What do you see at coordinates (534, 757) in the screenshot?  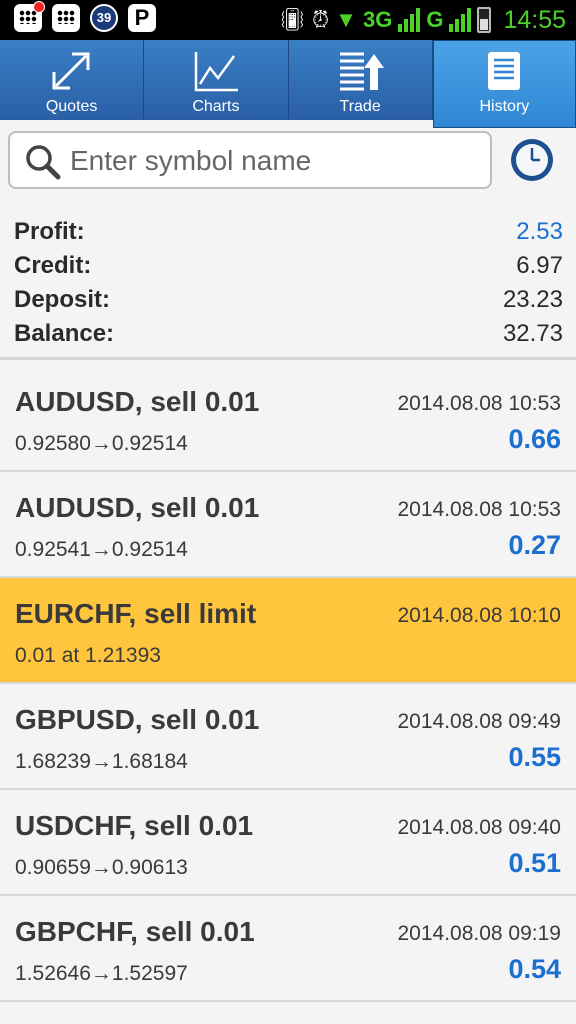 I see `history-item-profit: 0.55` at bounding box center [534, 757].